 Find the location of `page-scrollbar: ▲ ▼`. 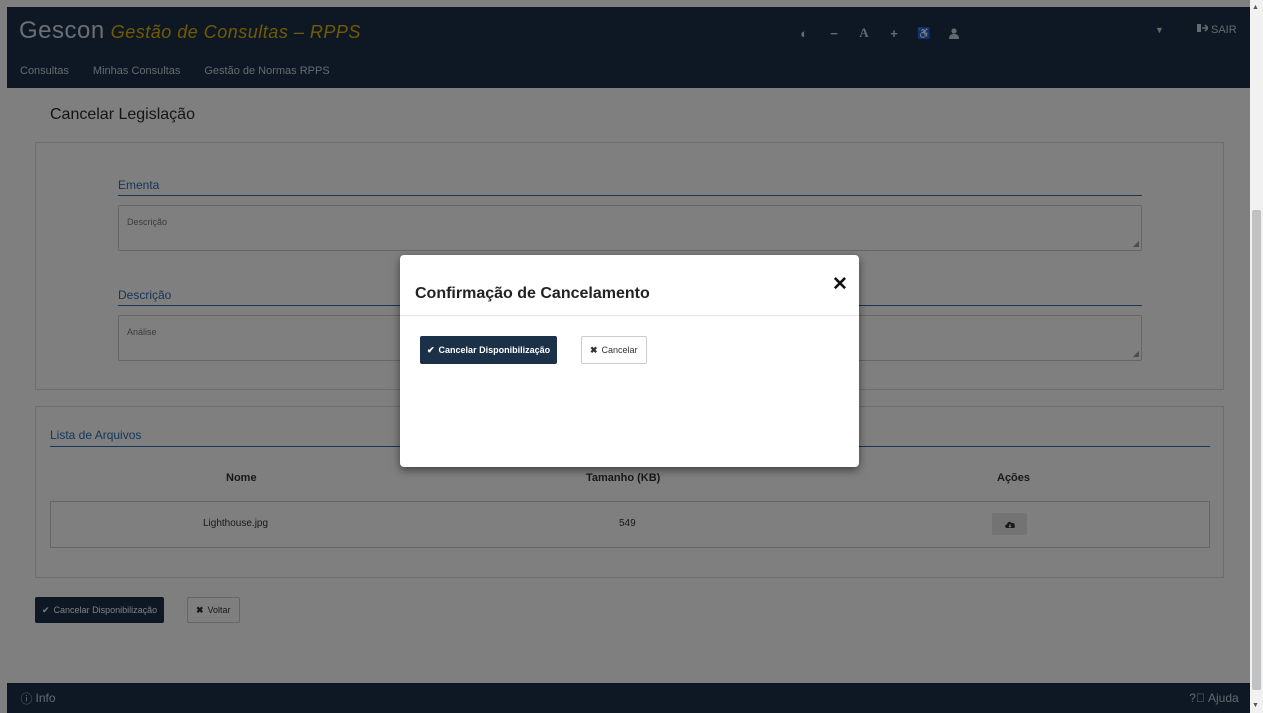

page-scrollbar: ▲ ▼ is located at coordinates (1256, 356).